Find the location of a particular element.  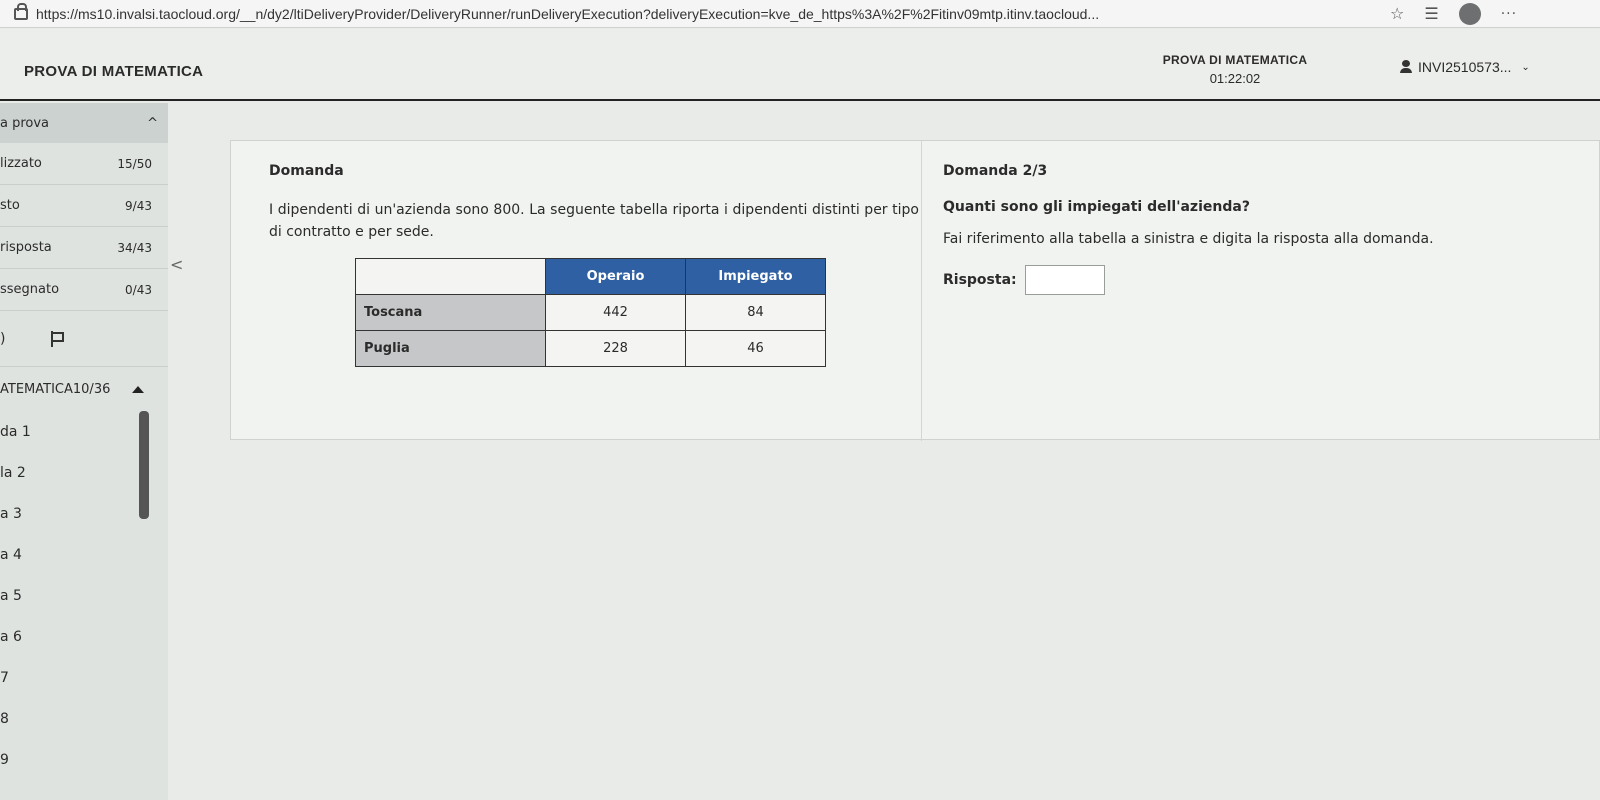

column-header: Operaio is located at coordinates (615, 276).